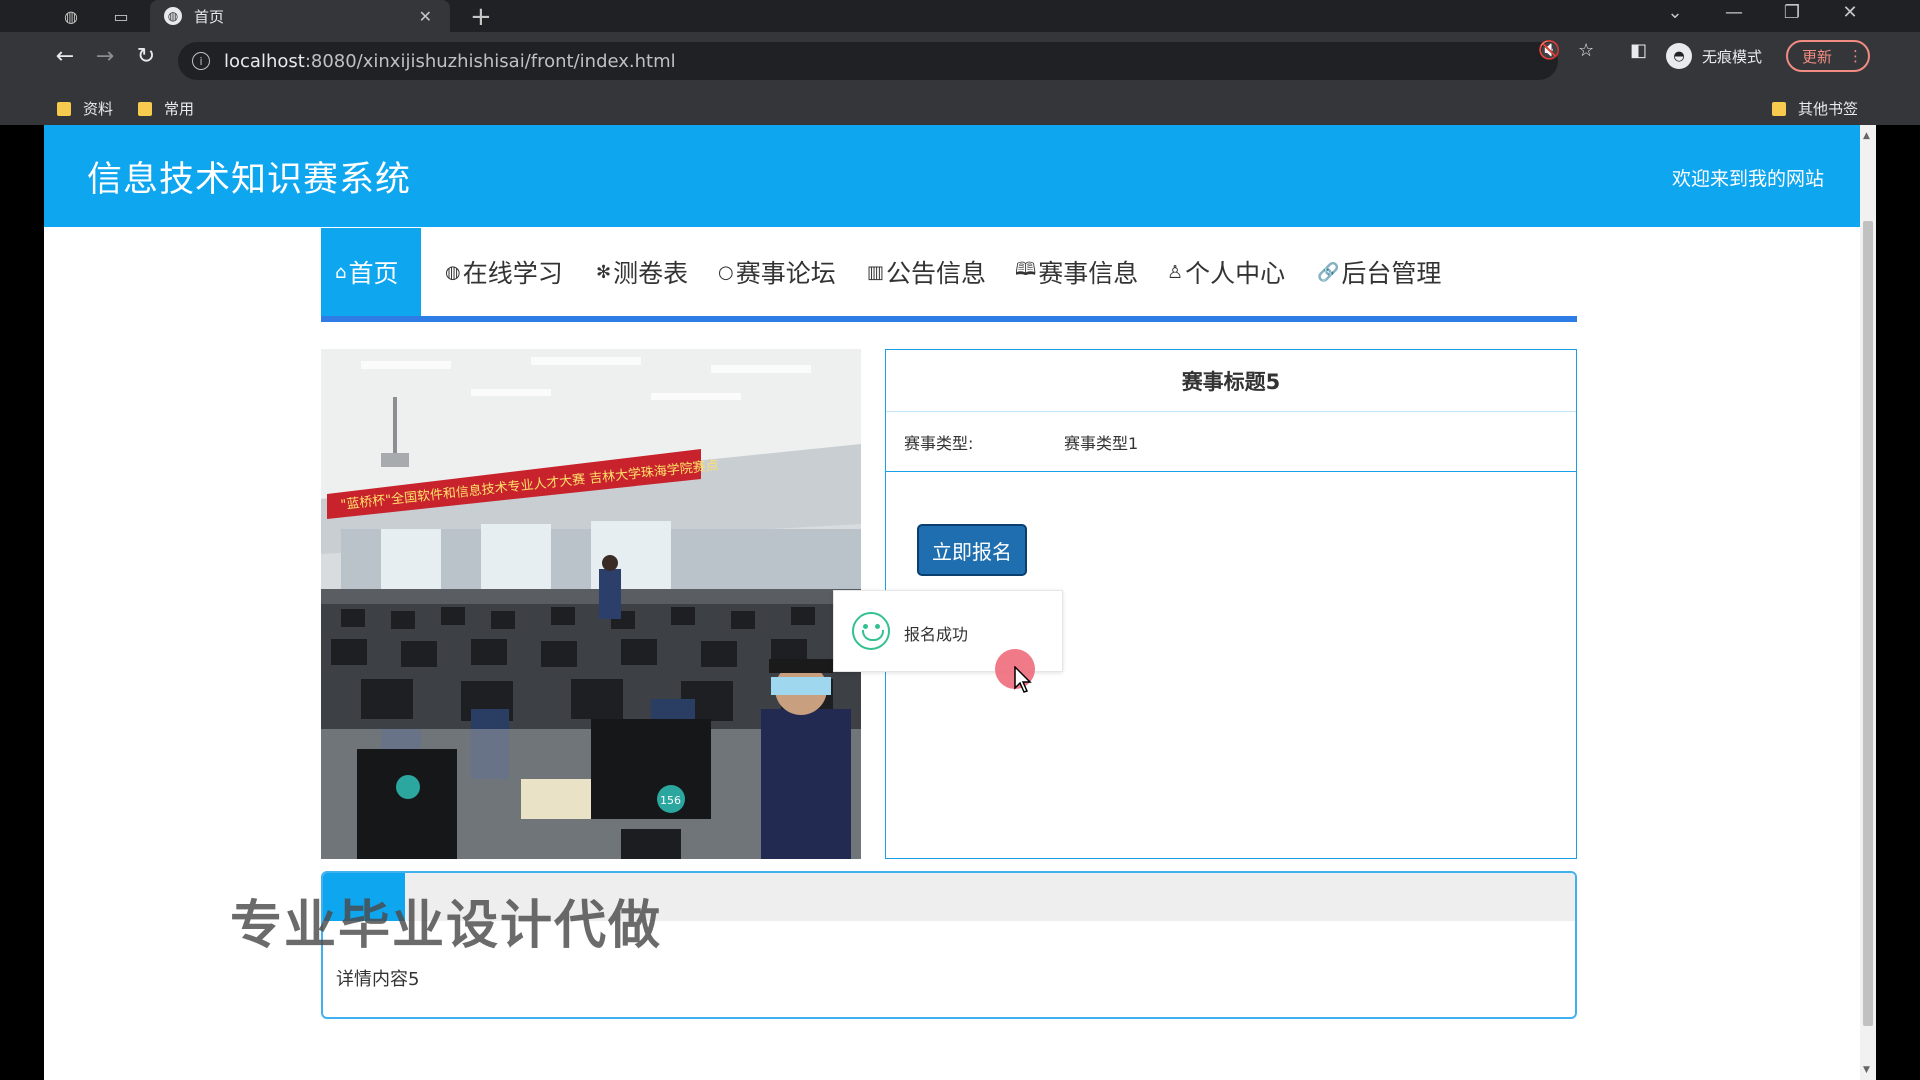 Image resolution: width=1920 pixels, height=1080 pixels. I want to click on blocked-sound-icon: 🔇, so click(1549, 50).